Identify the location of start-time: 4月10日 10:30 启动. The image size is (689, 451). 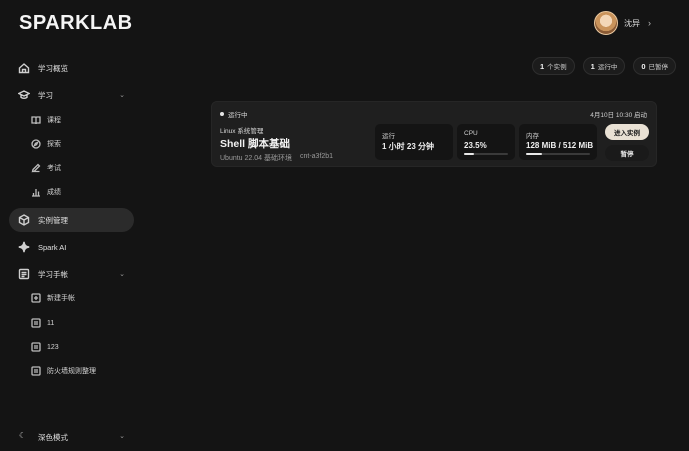
(618, 115).